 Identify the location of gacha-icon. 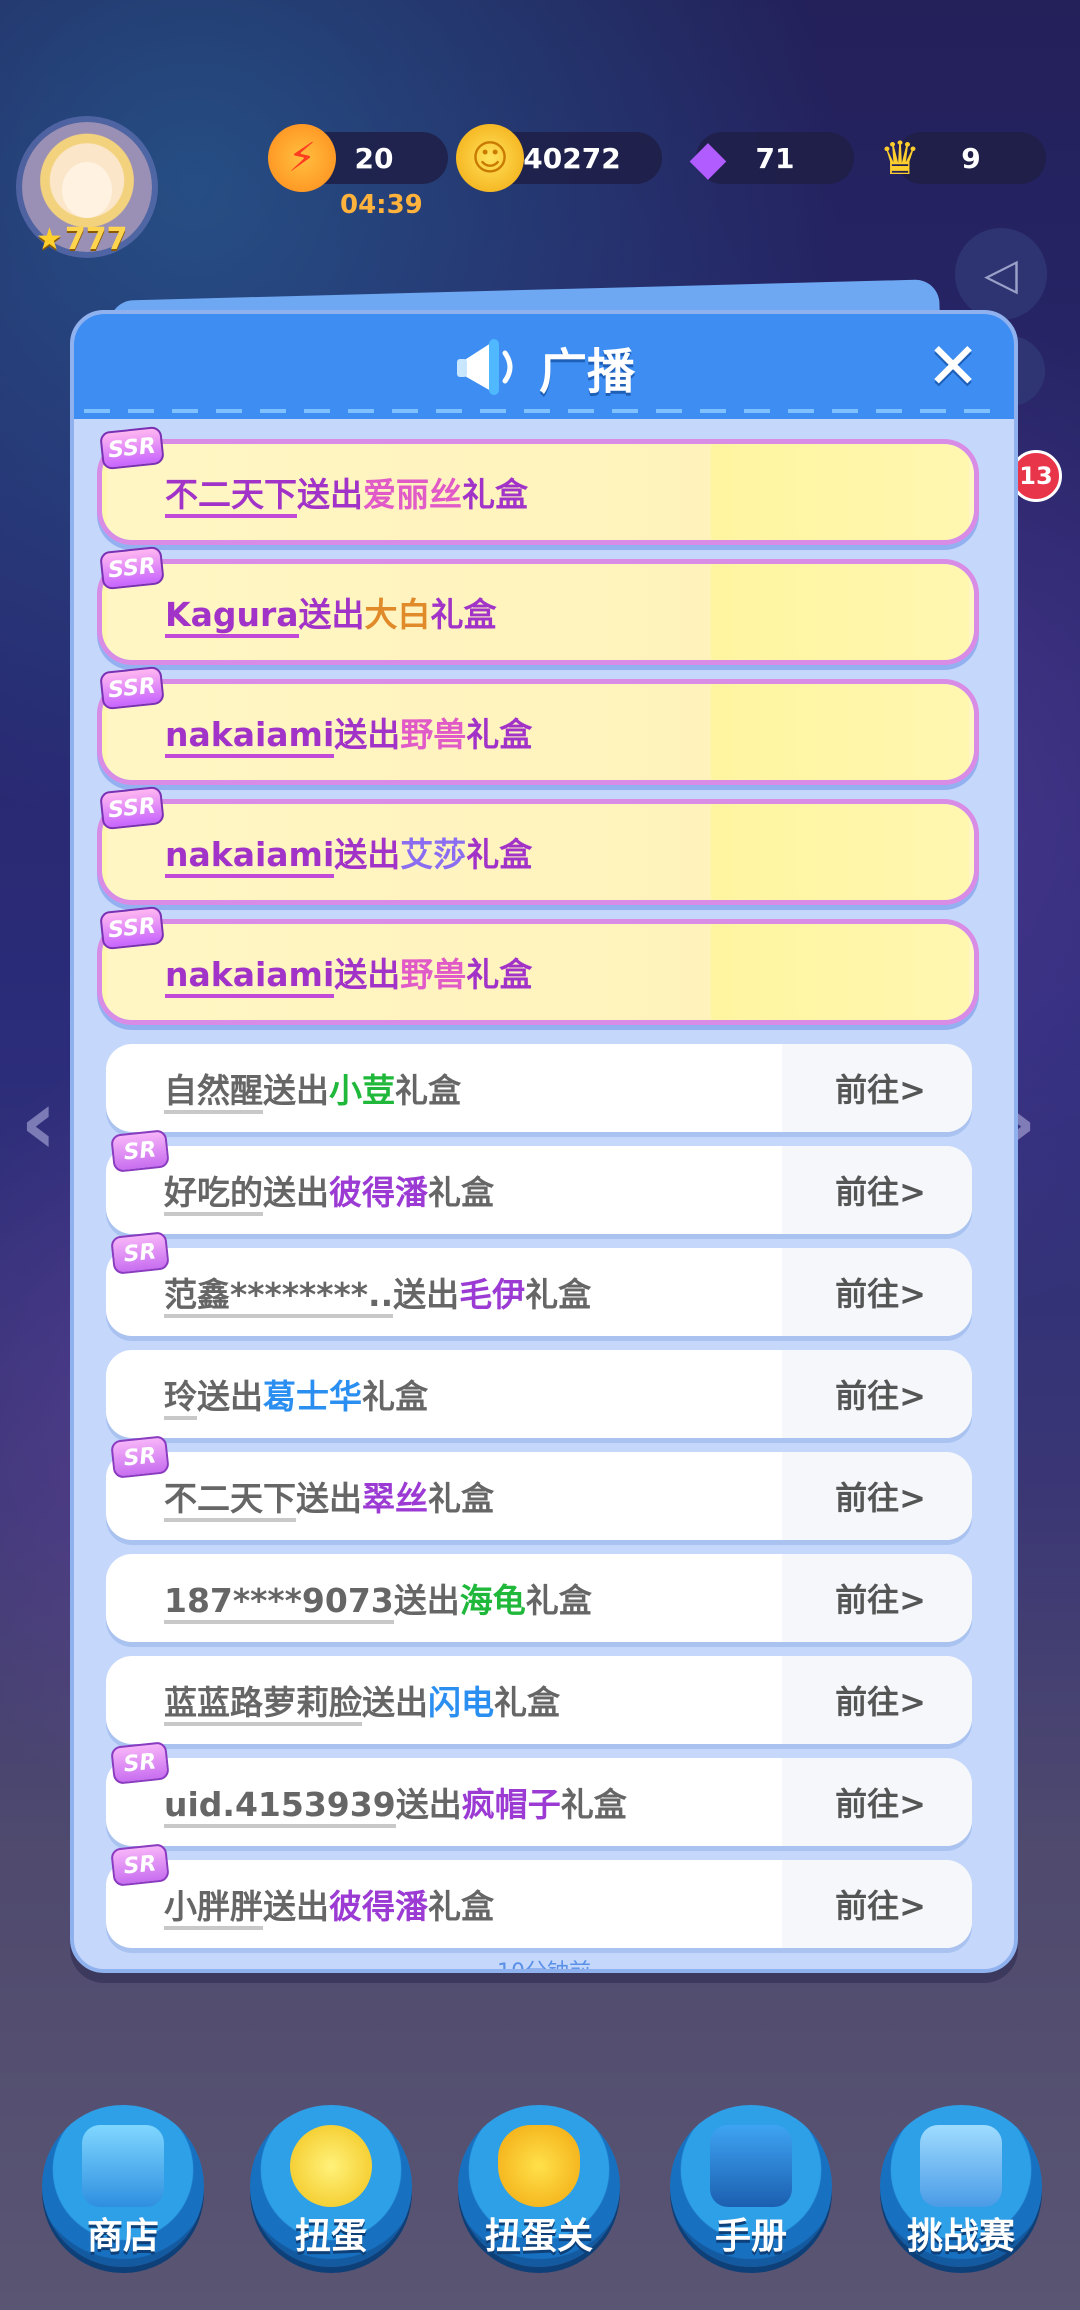
(331, 2166).